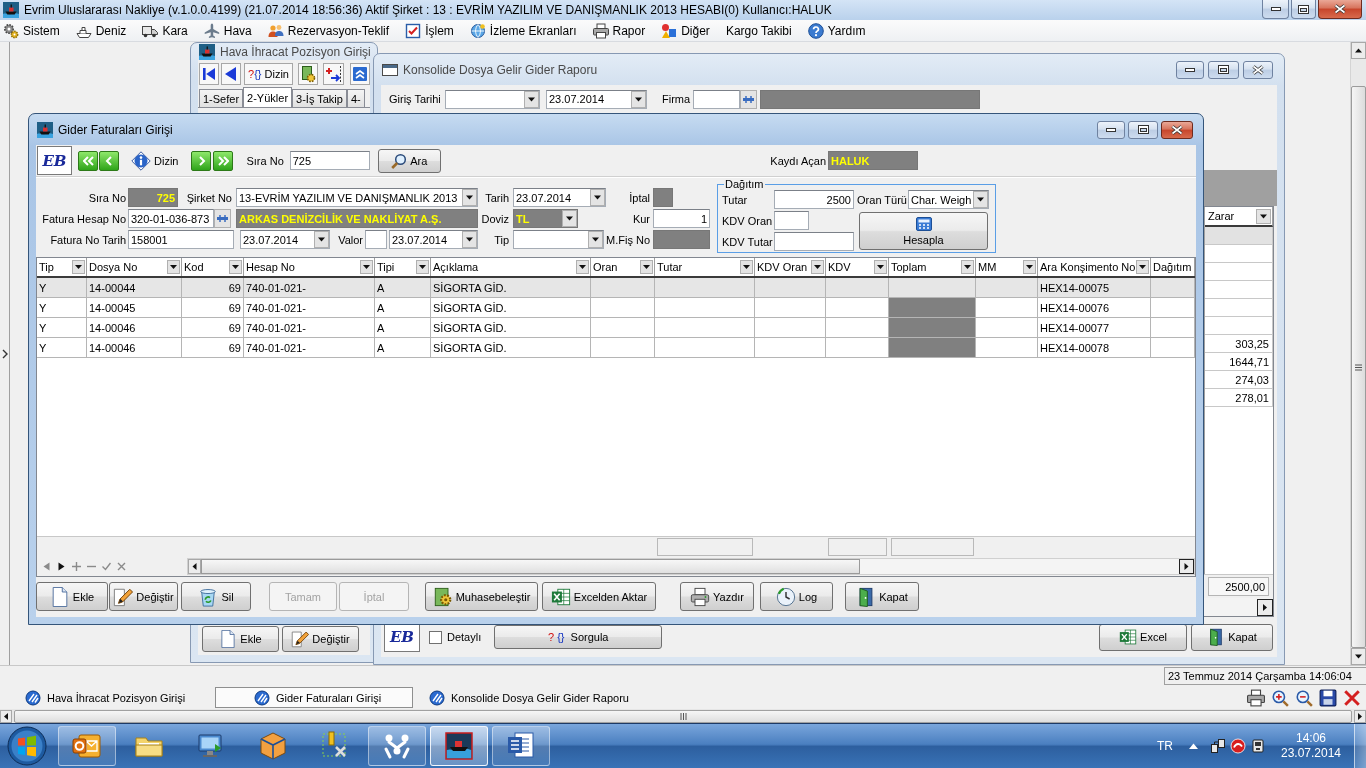  What do you see at coordinates (1165, 746) in the screenshot?
I see `language-indicator: TR` at bounding box center [1165, 746].